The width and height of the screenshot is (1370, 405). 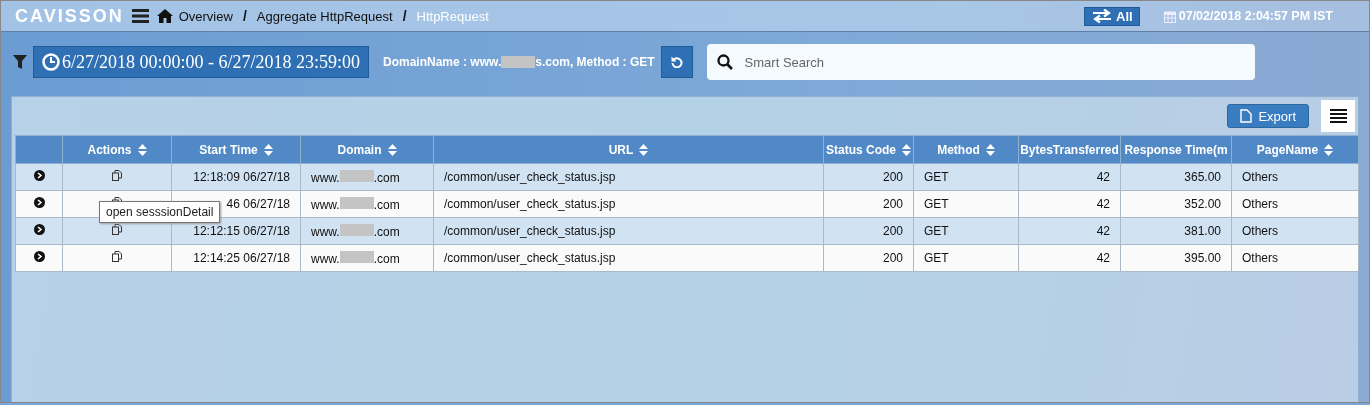 I want to click on table-cell: 352.00, so click(x=1176, y=204).